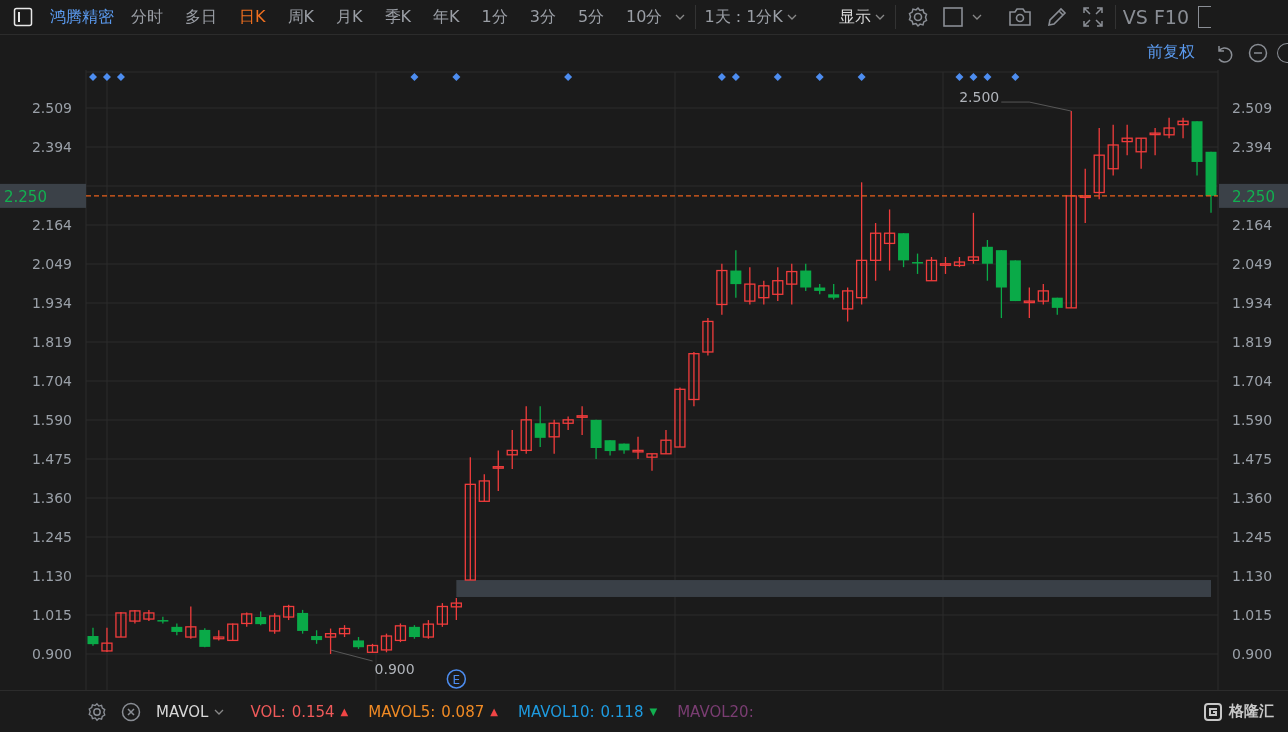  What do you see at coordinates (715, 711) in the screenshot?
I see `indicator-label: MAVOL20:` at bounding box center [715, 711].